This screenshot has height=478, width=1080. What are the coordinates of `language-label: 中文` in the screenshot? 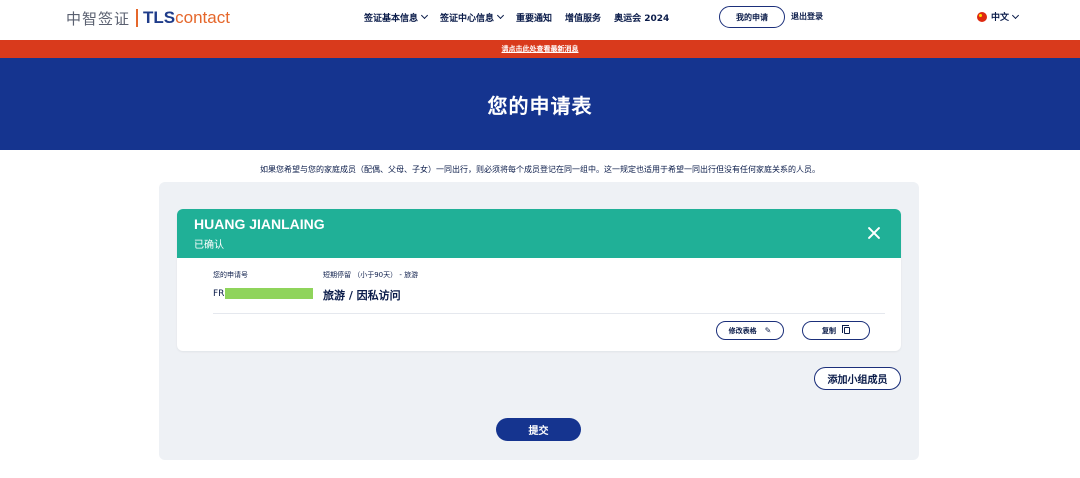 It's located at (1000, 18).